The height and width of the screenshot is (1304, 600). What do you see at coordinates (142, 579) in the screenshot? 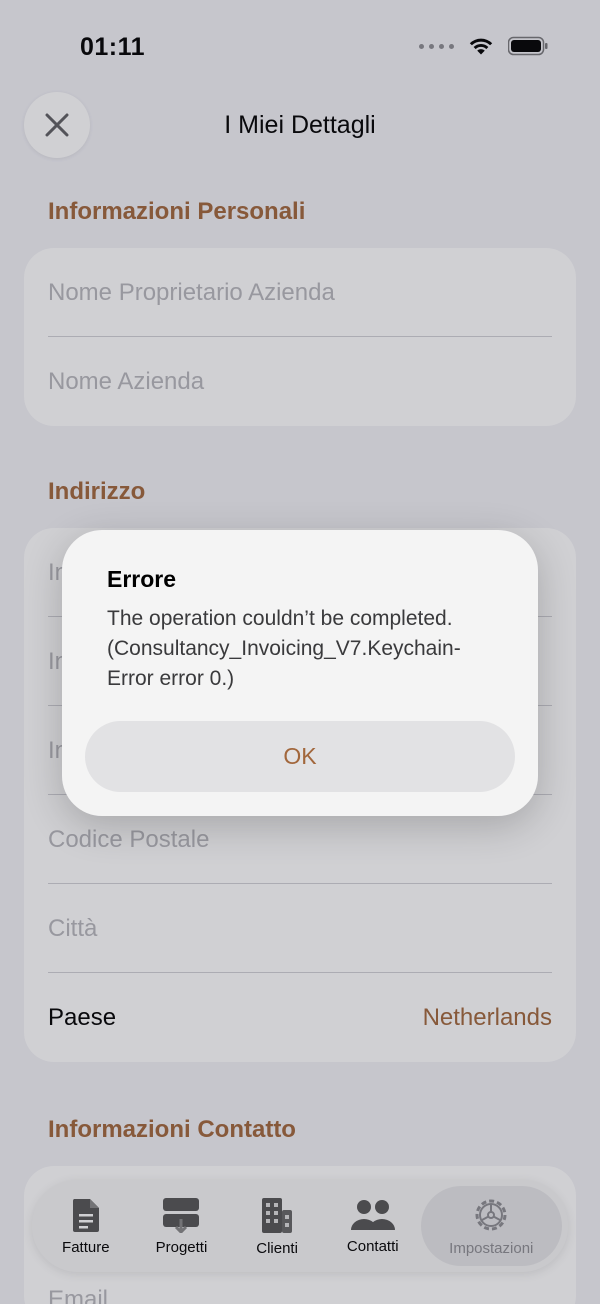
I see `alert-title: Errore` at bounding box center [142, 579].